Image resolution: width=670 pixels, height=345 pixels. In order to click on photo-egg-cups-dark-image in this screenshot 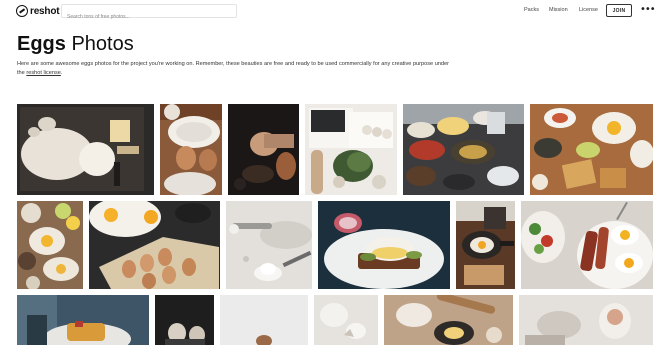, I will do `click(184, 320)`.